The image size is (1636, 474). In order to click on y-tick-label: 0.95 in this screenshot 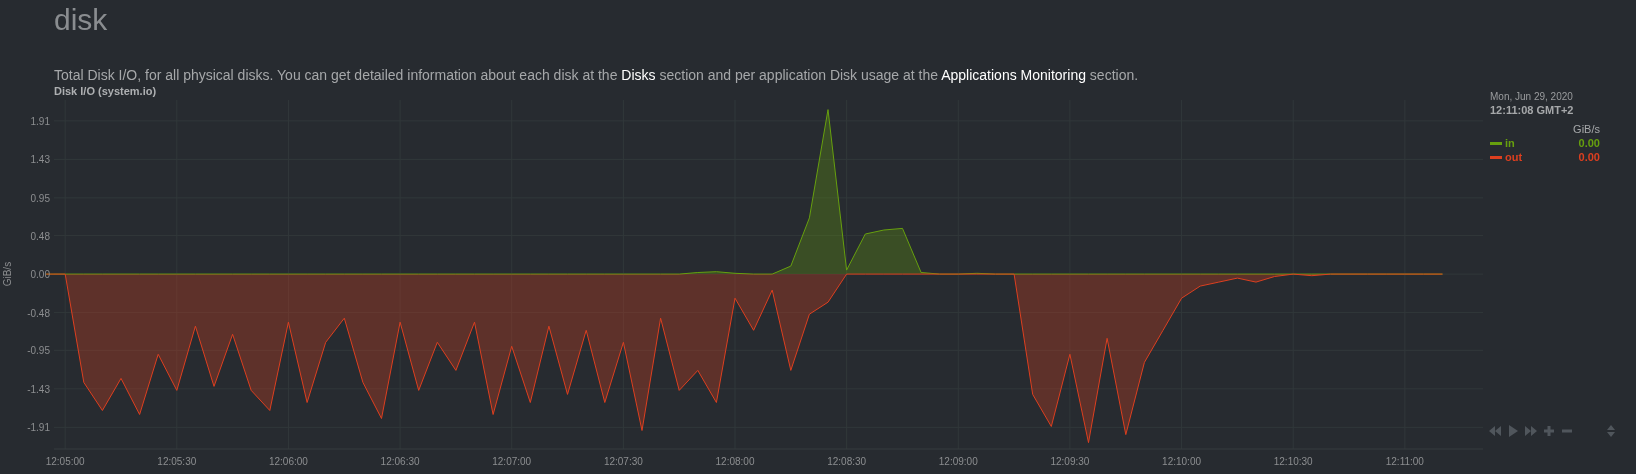, I will do `click(40, 198)`.